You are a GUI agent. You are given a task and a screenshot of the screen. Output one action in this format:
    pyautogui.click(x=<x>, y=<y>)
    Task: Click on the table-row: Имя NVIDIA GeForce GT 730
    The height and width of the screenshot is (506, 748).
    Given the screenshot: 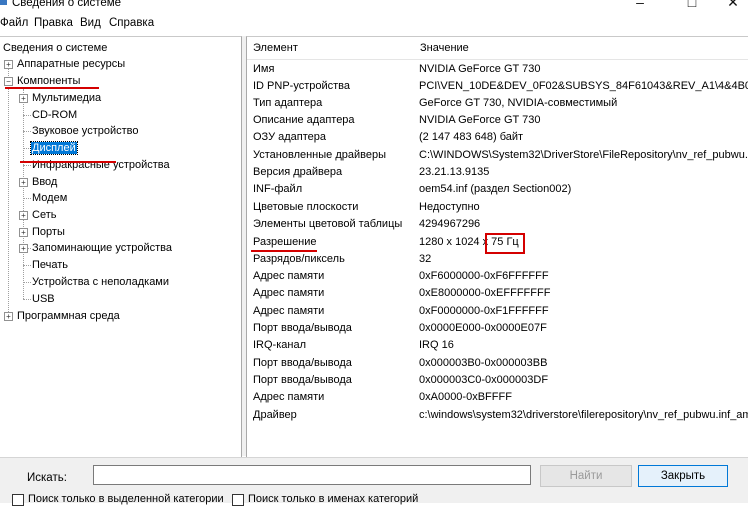 What is the action you would take?
    pyautogui.click(x=497, y=69)
    